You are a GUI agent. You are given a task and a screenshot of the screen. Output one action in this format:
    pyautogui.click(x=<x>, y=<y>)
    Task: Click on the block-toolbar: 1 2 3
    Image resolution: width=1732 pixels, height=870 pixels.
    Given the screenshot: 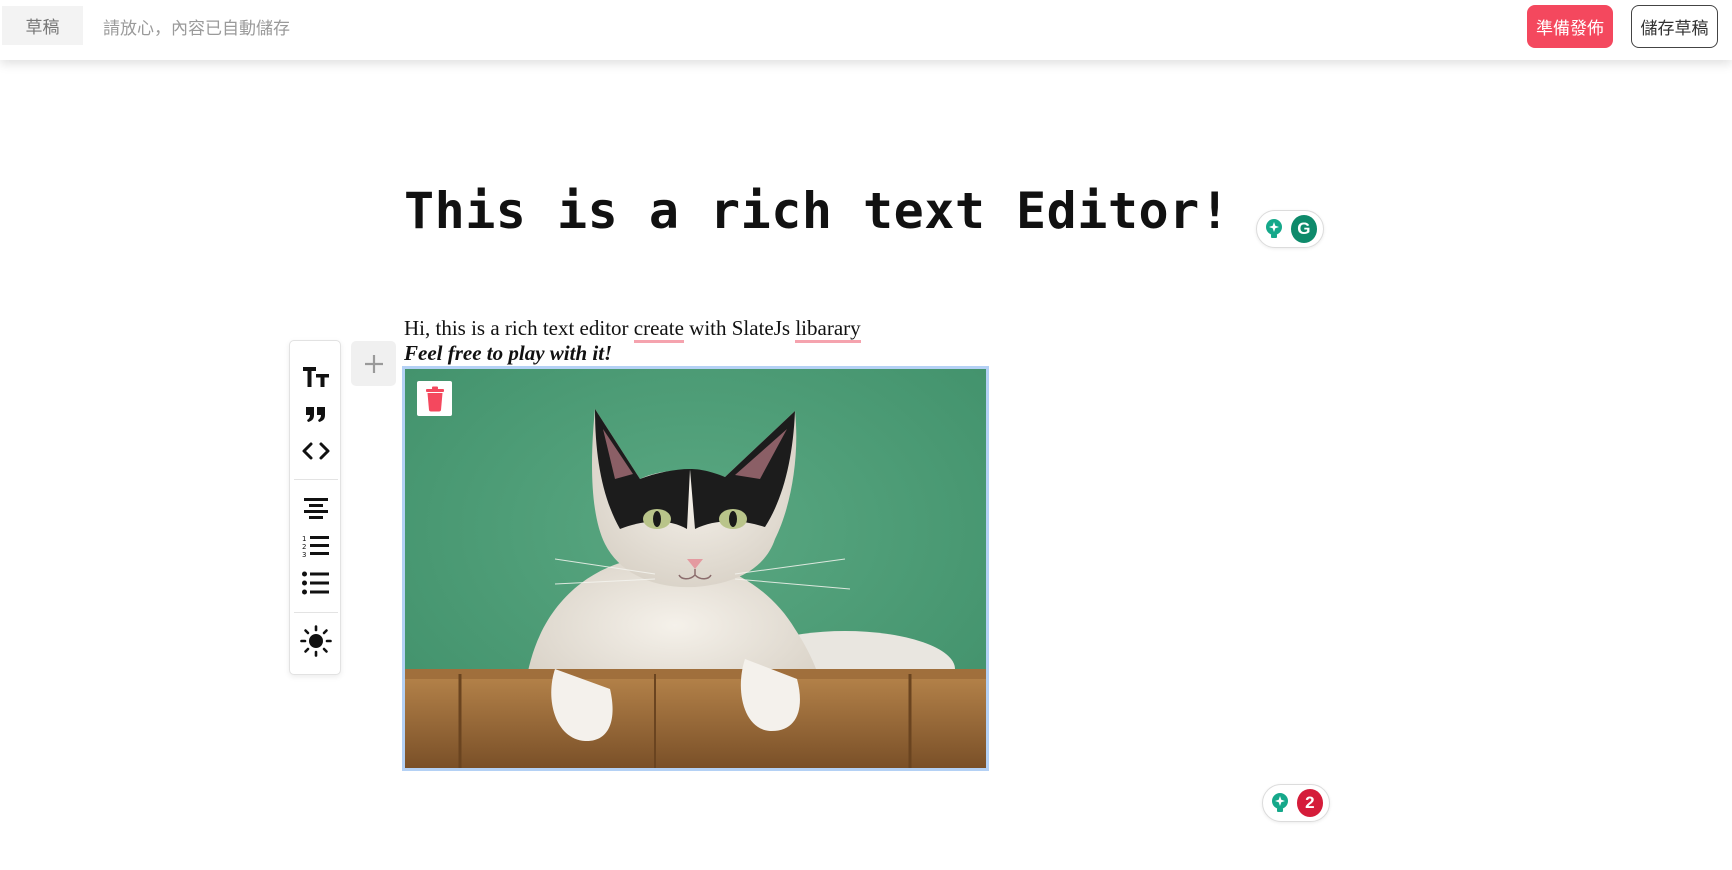 What is the action you would take?
    pyautogui.click(x=315, y=507)
    